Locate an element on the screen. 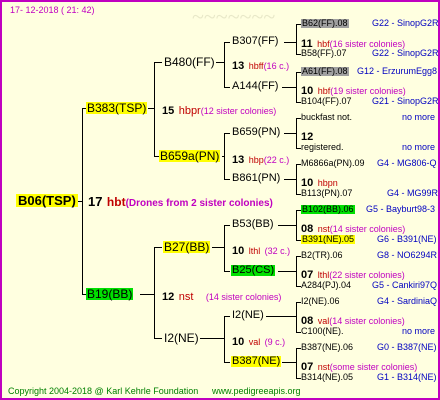 The image size is (440, 400). root-sisters: (Drones from 2 sister colonies) is located at coordinates (199, 203).